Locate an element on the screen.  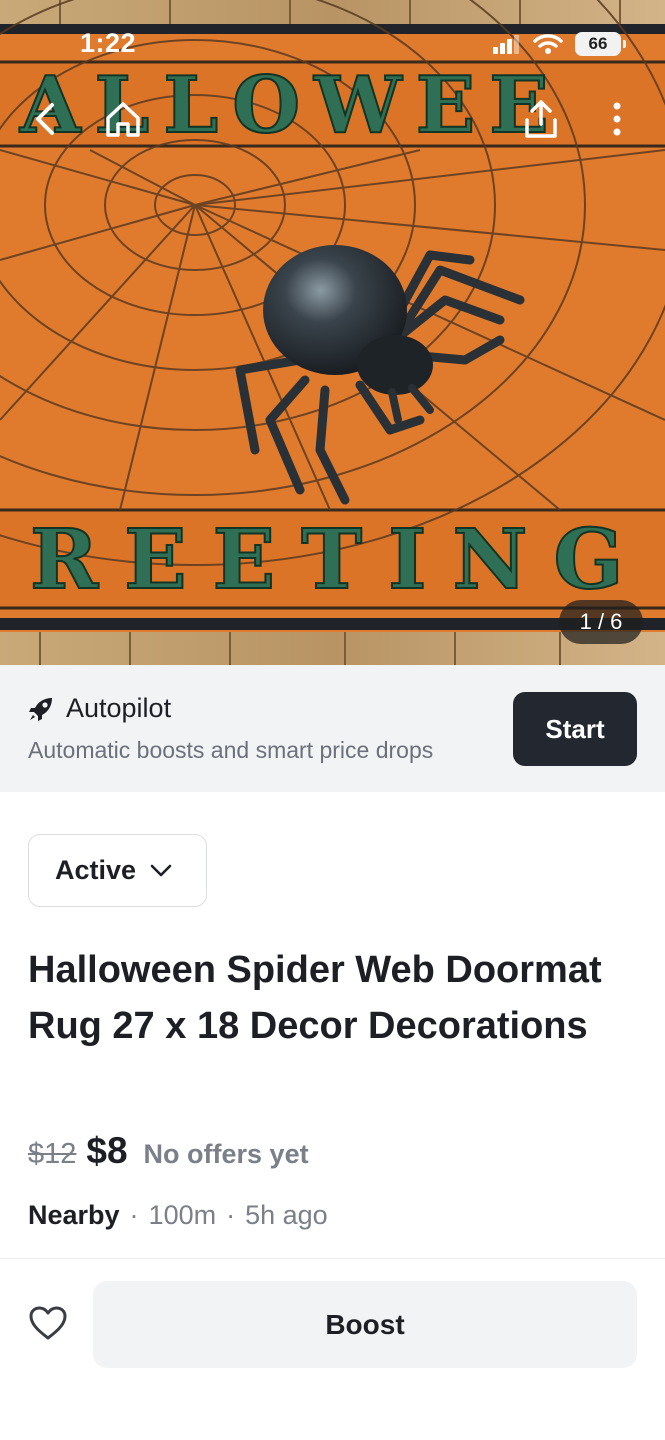
chevron-down-icon is located at coordinates (161, 870).